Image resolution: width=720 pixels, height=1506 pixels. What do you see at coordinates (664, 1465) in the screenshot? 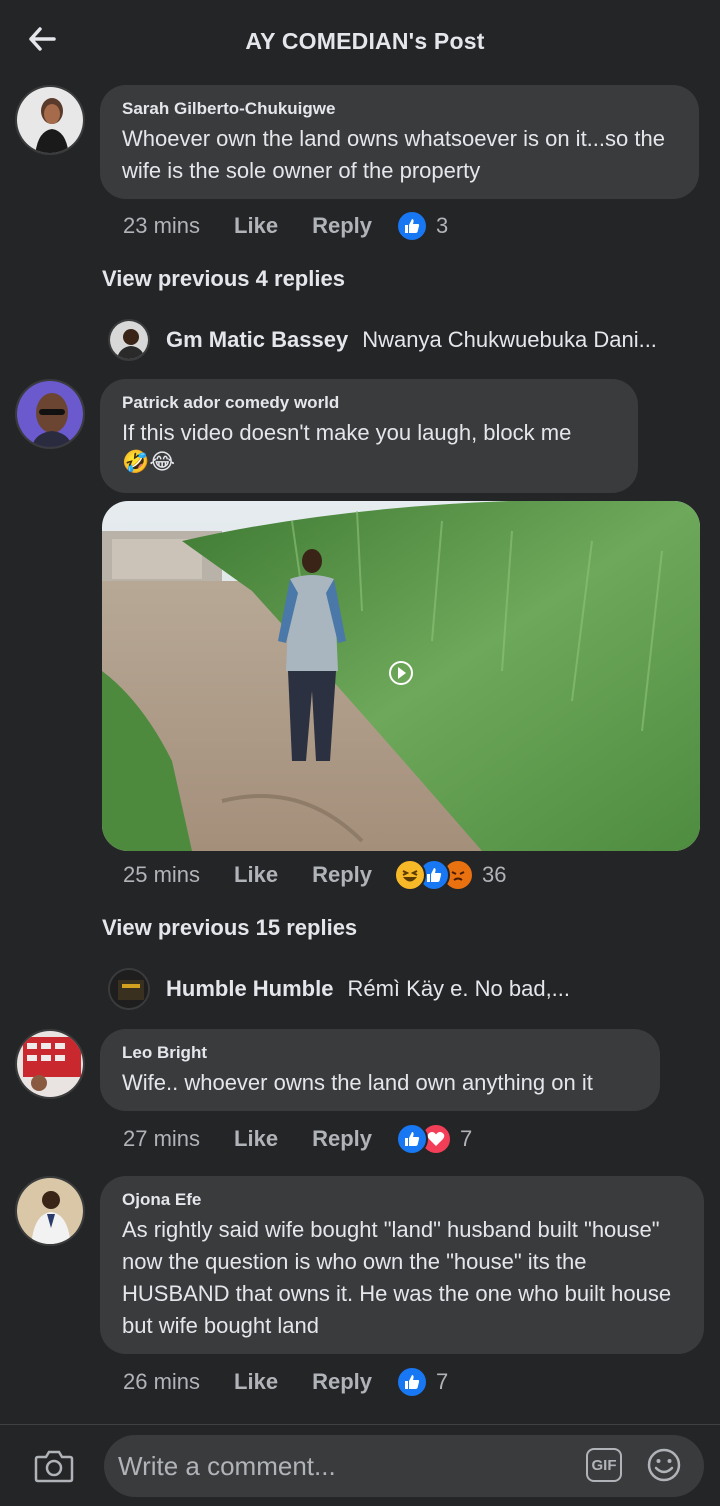
I see `smiley-icon` at bounding box center [664, 1465].